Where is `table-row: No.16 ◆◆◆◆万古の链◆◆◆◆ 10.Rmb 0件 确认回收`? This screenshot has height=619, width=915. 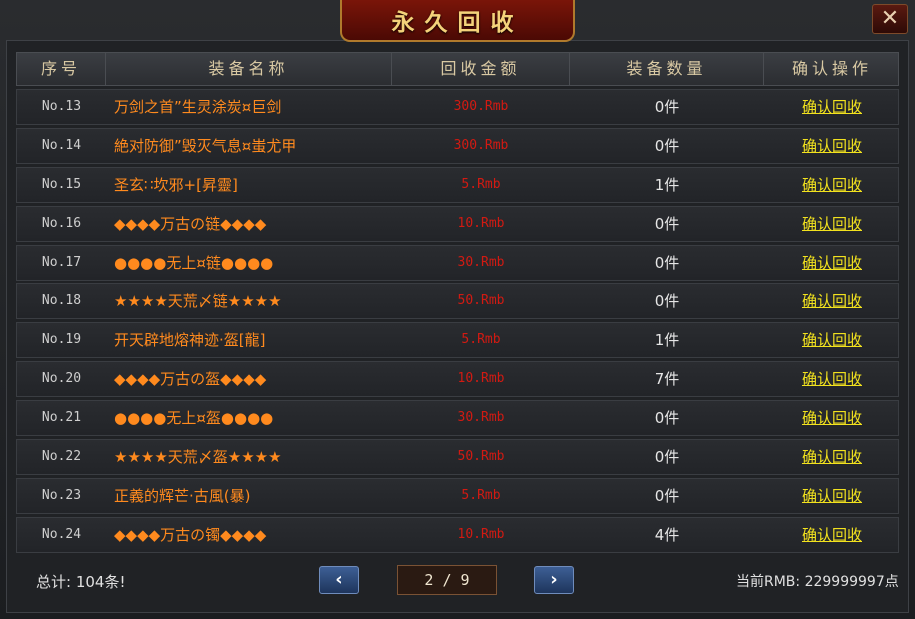
table-row: No.16 ◆◆◆◆万古の链◆◆◆◆ 10.Rmb 0件 确认回收 is located at coordinates (458, 223).